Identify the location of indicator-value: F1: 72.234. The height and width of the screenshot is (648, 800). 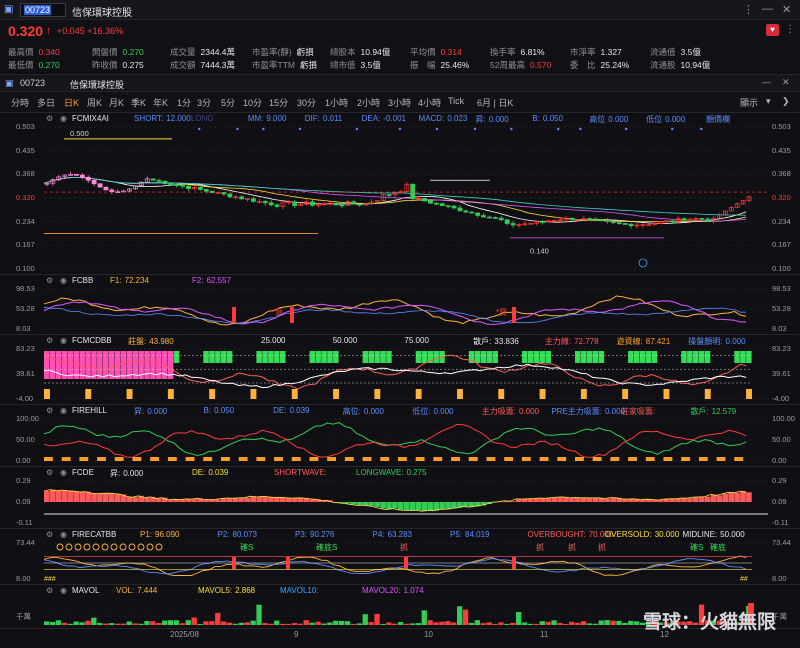
(129, 280).